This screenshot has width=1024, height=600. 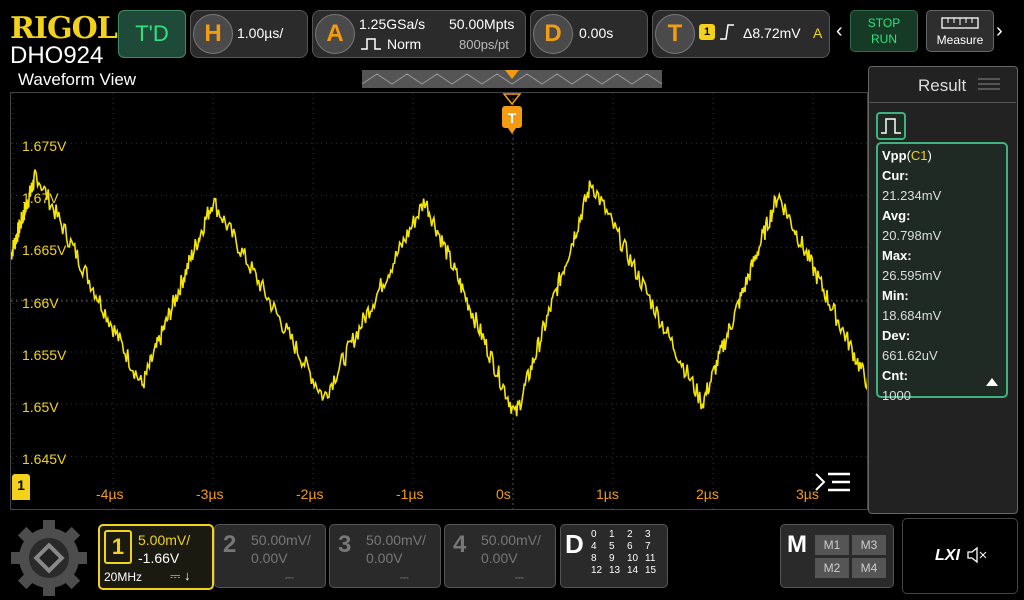 What do you see at coordinates (519, 578) in the screenshot?
I see `coupling-icon: ⎓` at bounding box center [519, 578].